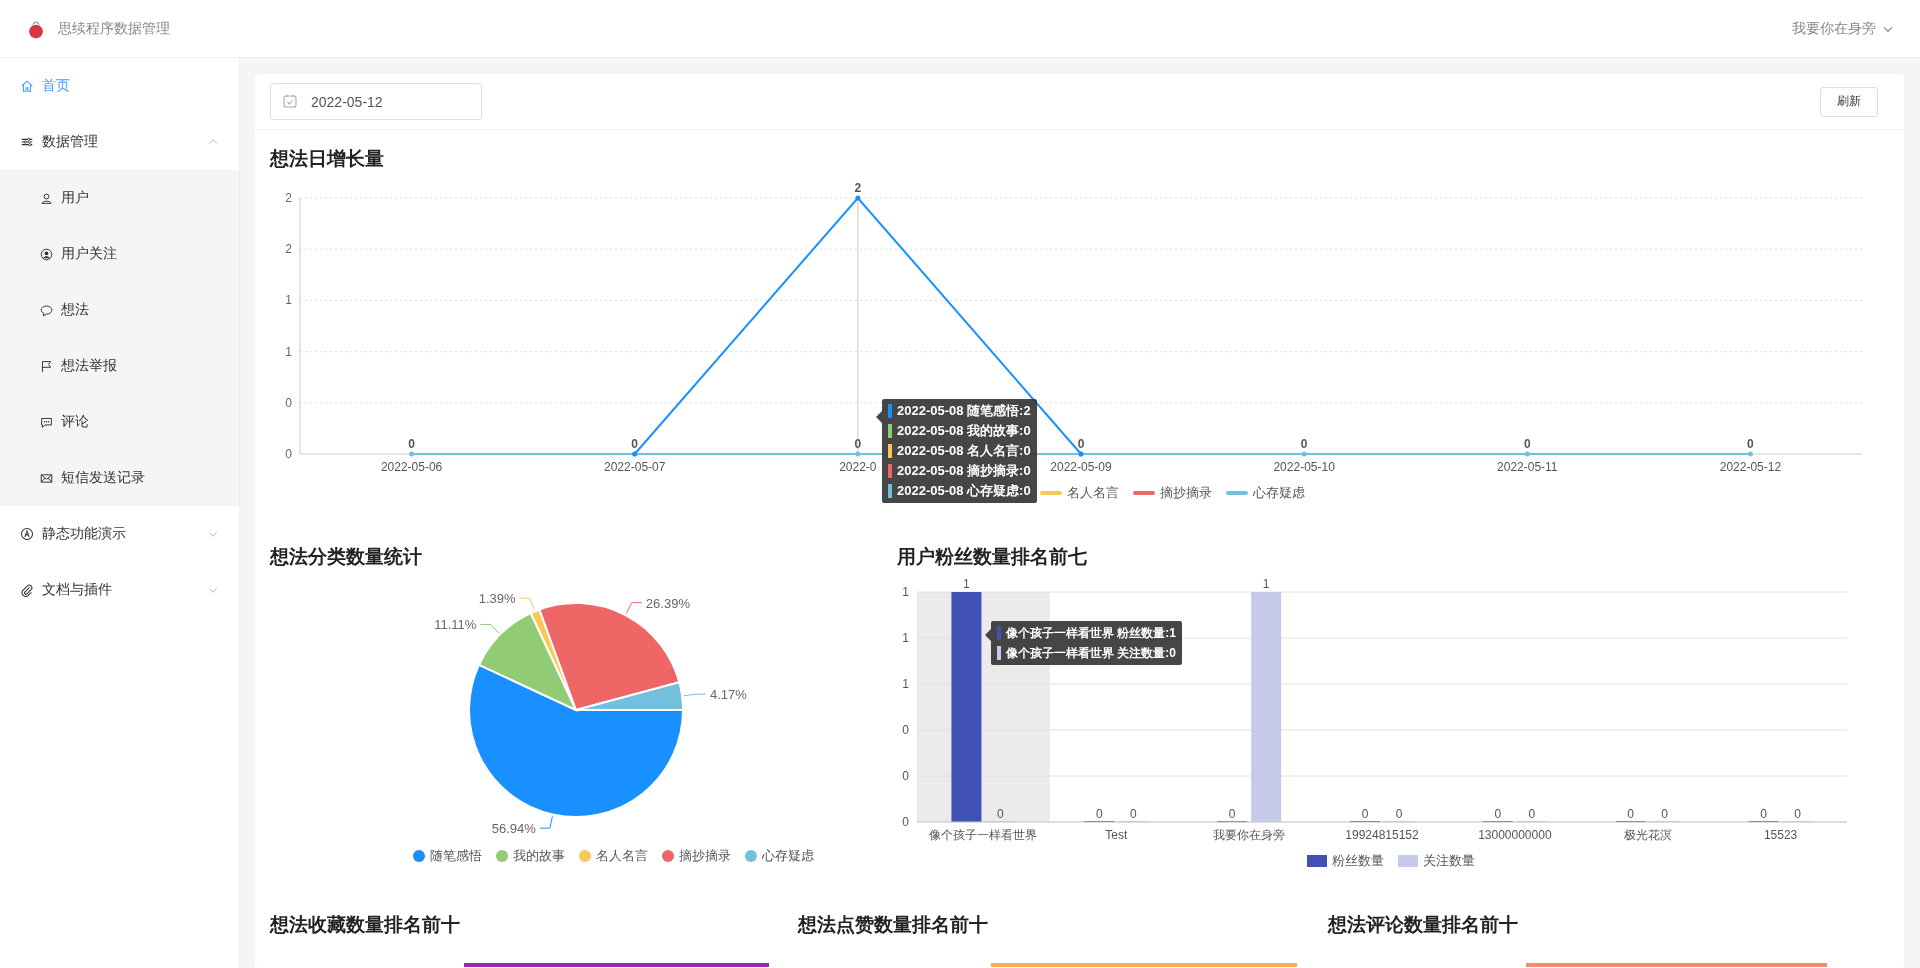 The width and height of the screenshot is (1920, 968). I want to click on tooltip-text: 2022-05-08 心存疑虑:0, so click(964, 491).